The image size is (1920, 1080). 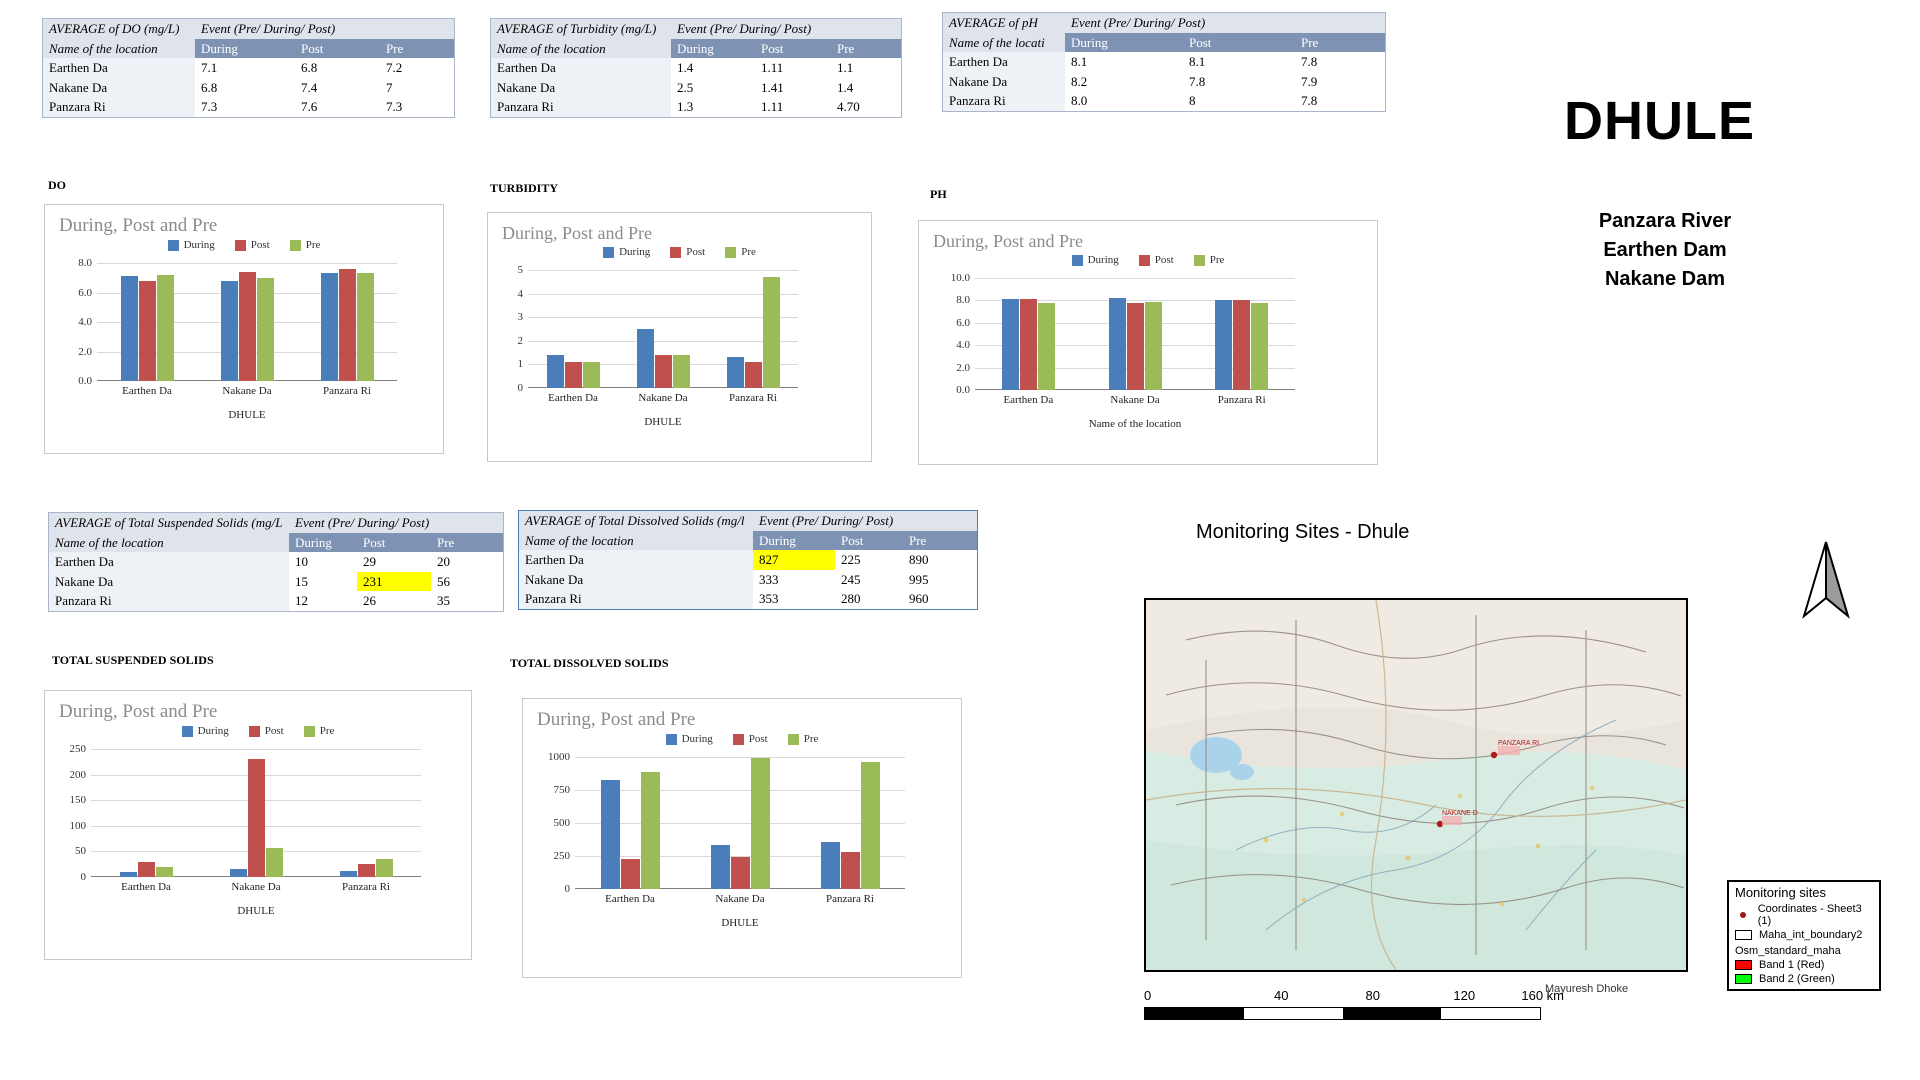 I want to click on legend-entry-pre: Pre, so click(x=304, y=245).